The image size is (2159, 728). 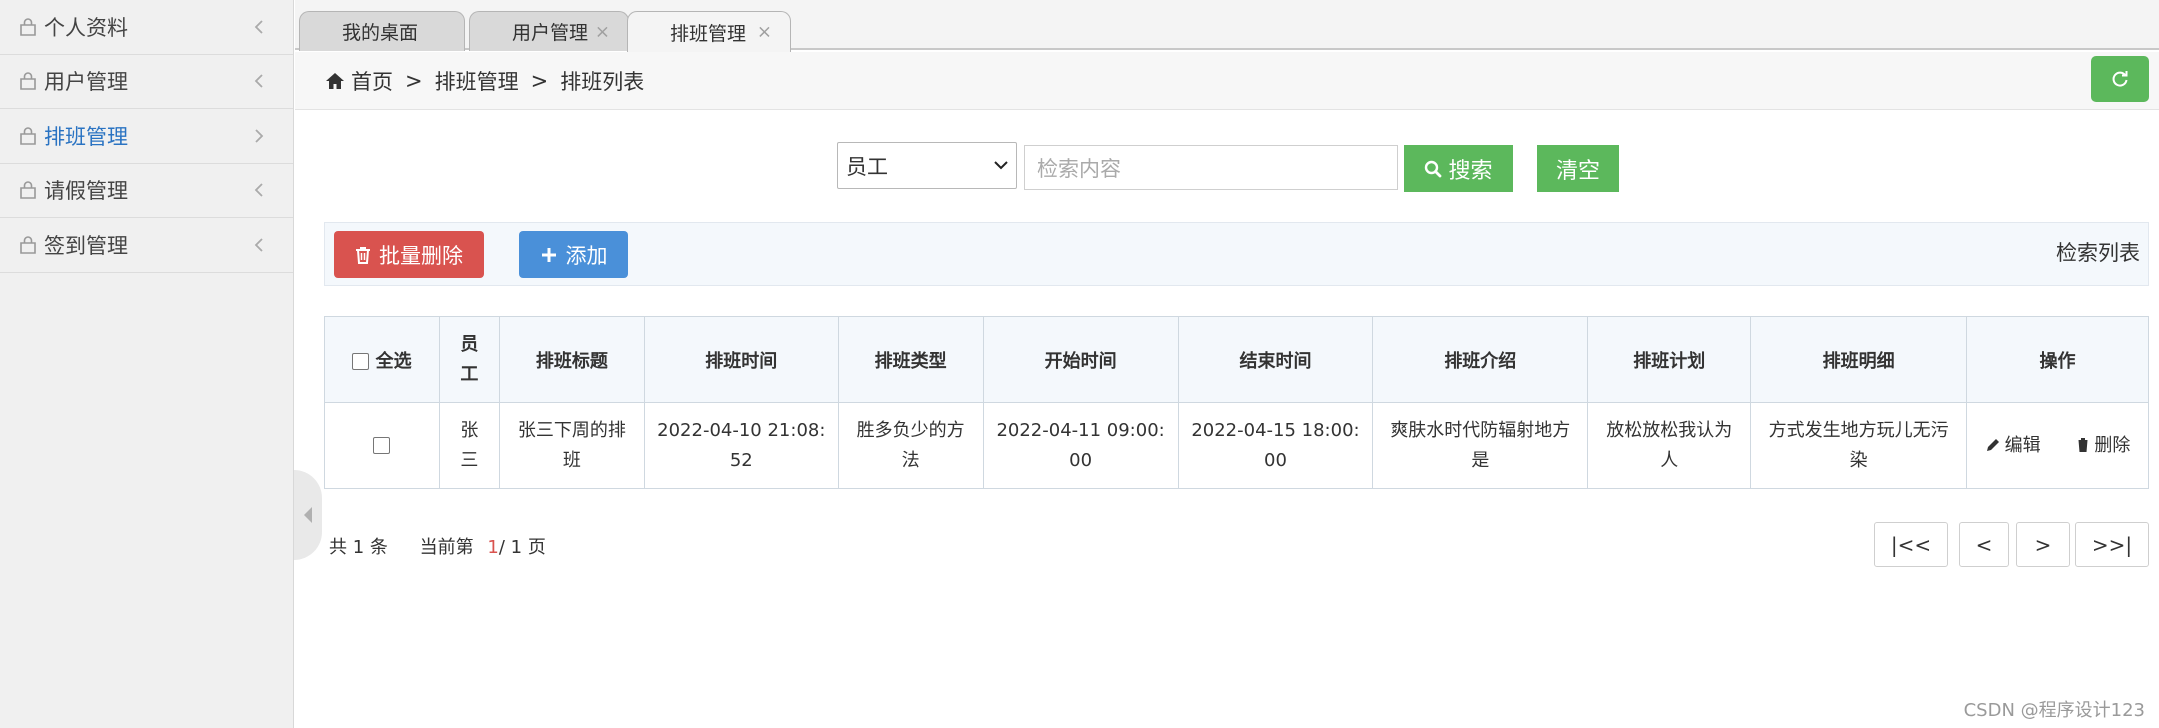 I want to click on page-suffix: 页, so click(x=536, y=547).